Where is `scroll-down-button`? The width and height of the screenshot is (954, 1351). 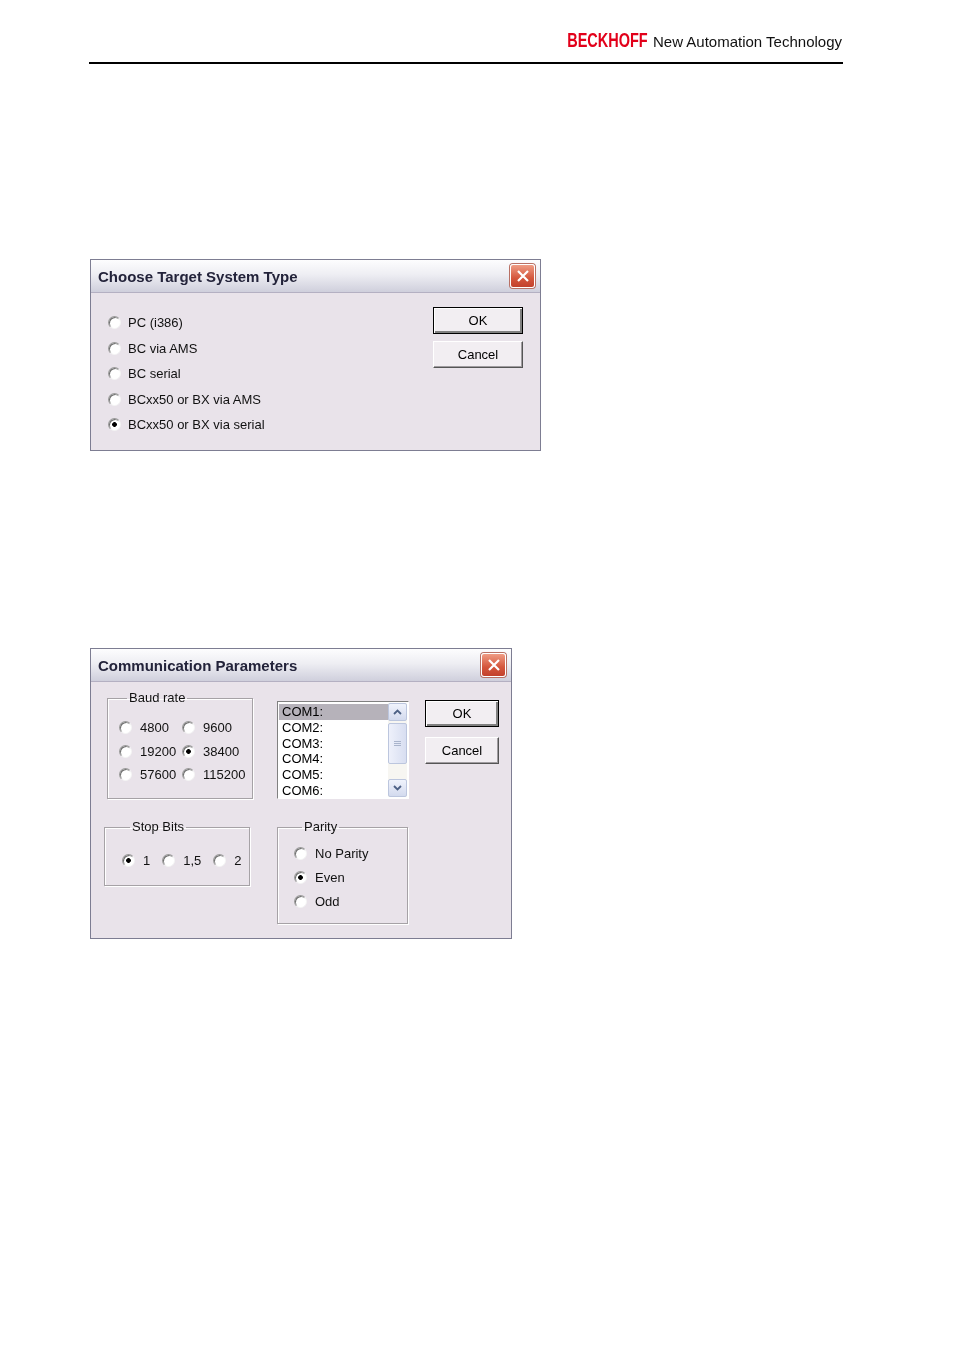 scroll-down-button is located at coordinates (397, 788).